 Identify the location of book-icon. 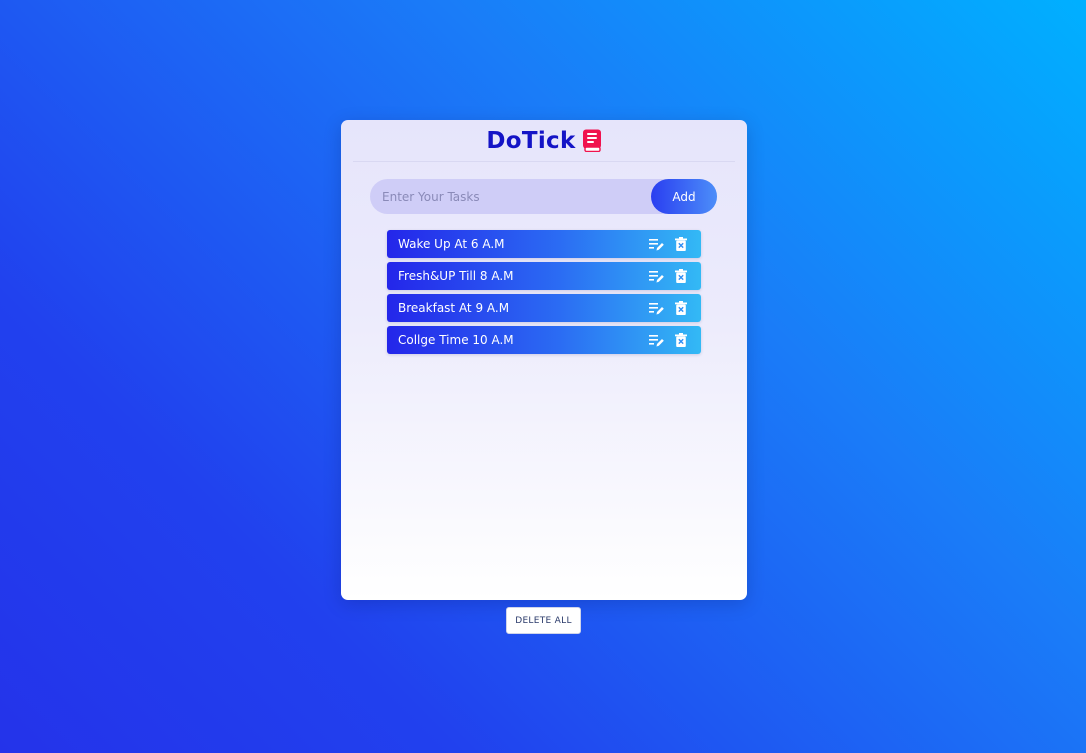
(592, 141).